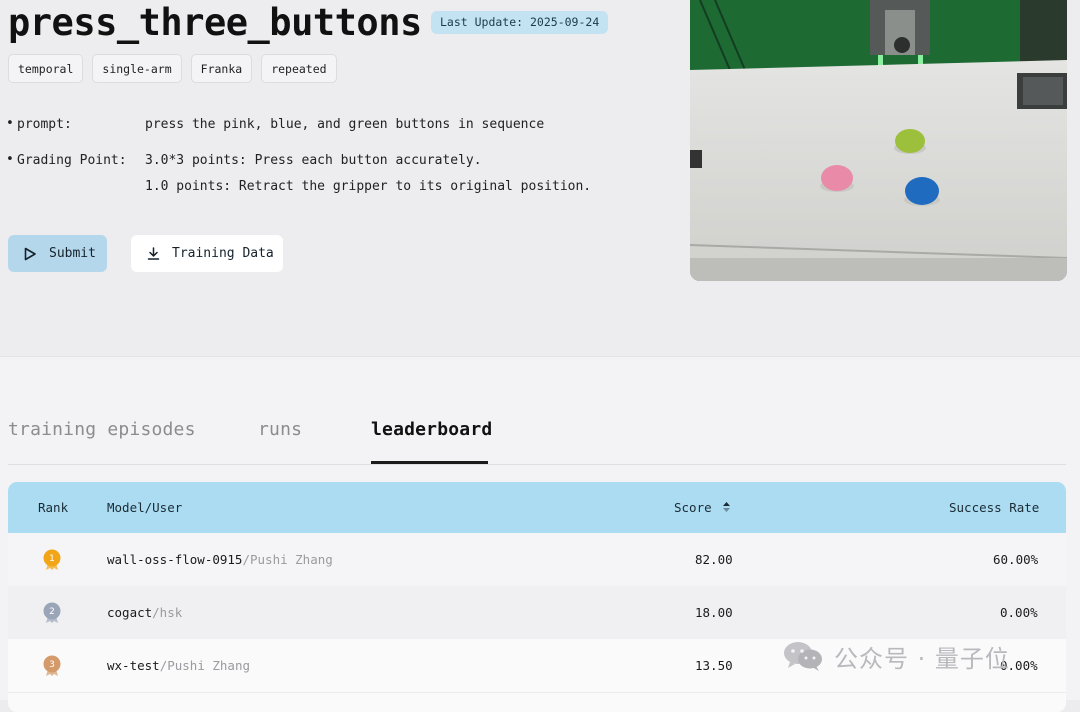 The image size is (1080, 712). What do you see at coordinates (102, 430) in the screenshot?
I see `tab-training-episodes: training episodes` at bounding box center [102, 430].